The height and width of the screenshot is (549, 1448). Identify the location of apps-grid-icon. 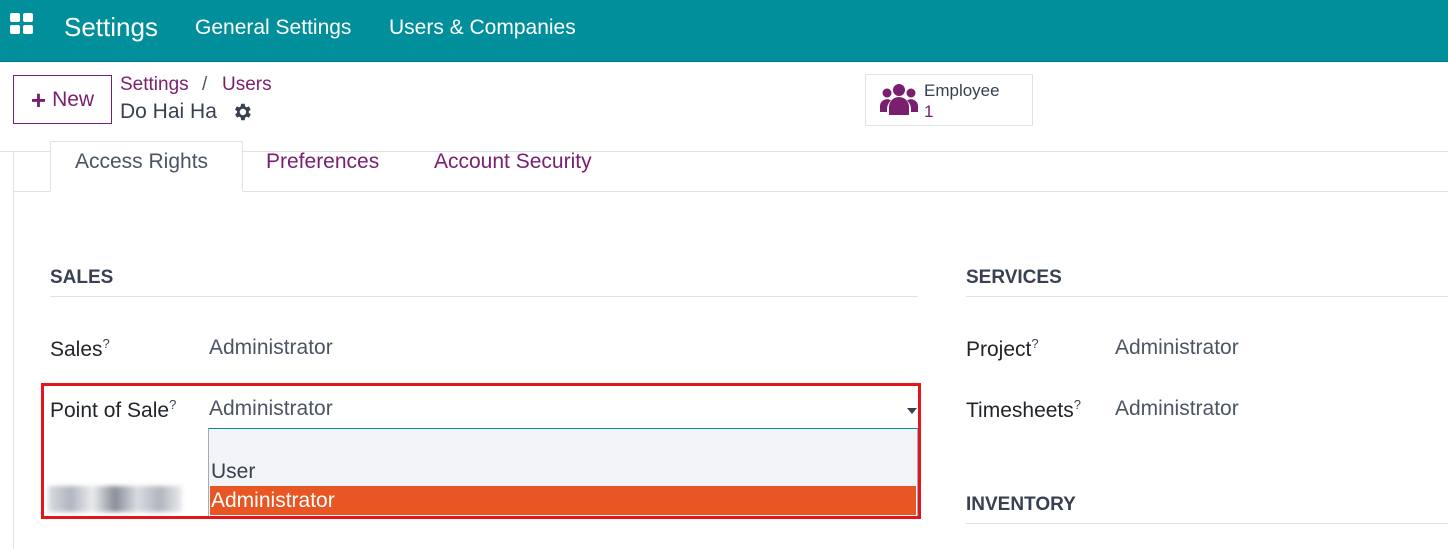
(23, 25).